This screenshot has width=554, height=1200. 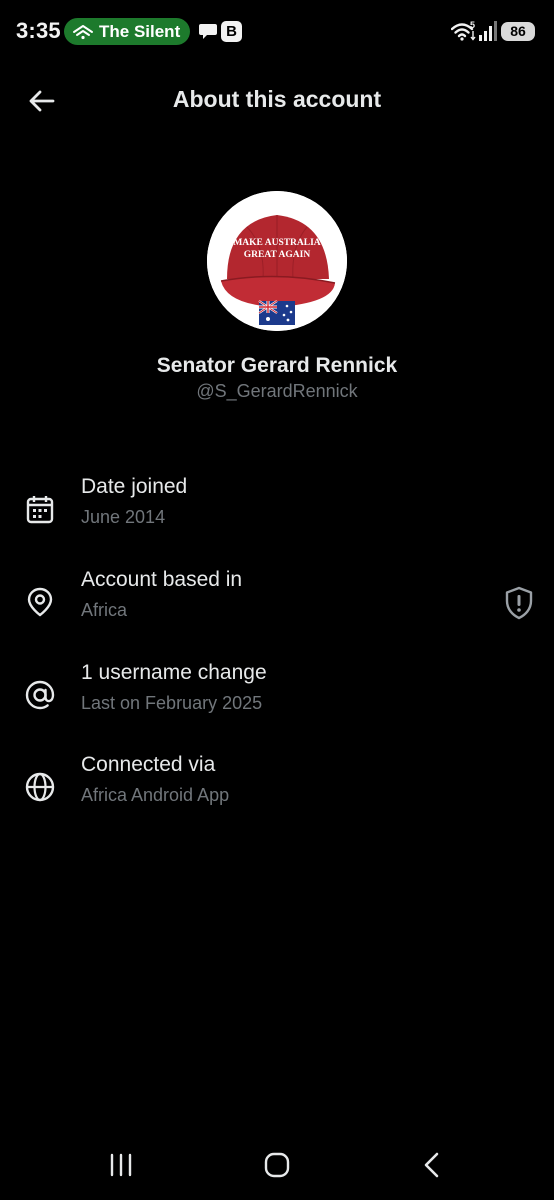 What do you see at coordinates (276, 243) in the screenshot?
I see `cap-text-line1: MAKE AUSTRALIA` at bounding box center [276, 243].